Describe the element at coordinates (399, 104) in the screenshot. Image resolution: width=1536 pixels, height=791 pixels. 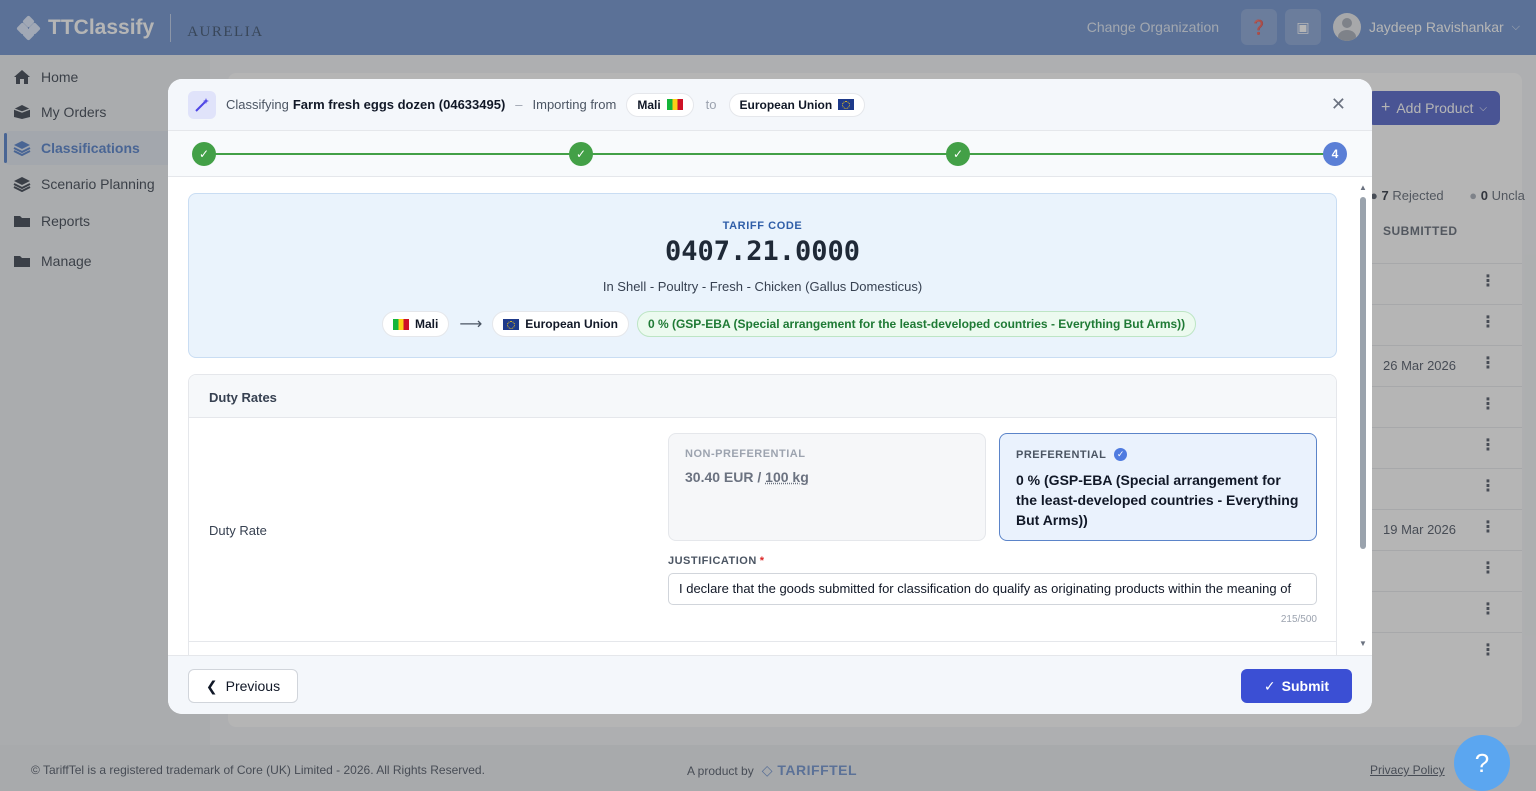
I see `product-name: Farm fresh eggs dozen (04633495)` at that location.